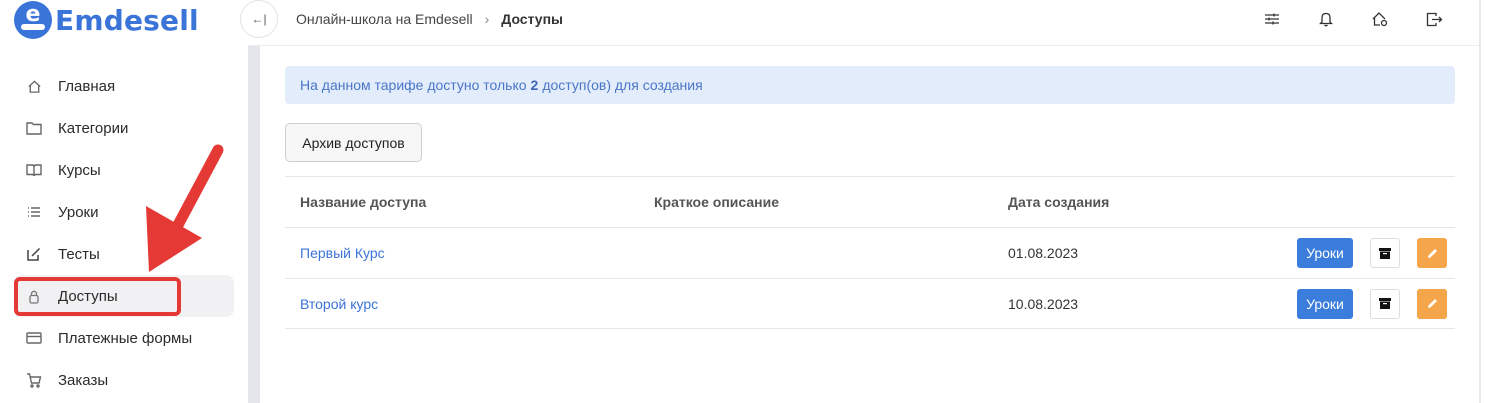  What do you see at coordinates (33, 20) in the screenshot?
I see `logo-badge-icon: e` at bounding box center [33, 20].